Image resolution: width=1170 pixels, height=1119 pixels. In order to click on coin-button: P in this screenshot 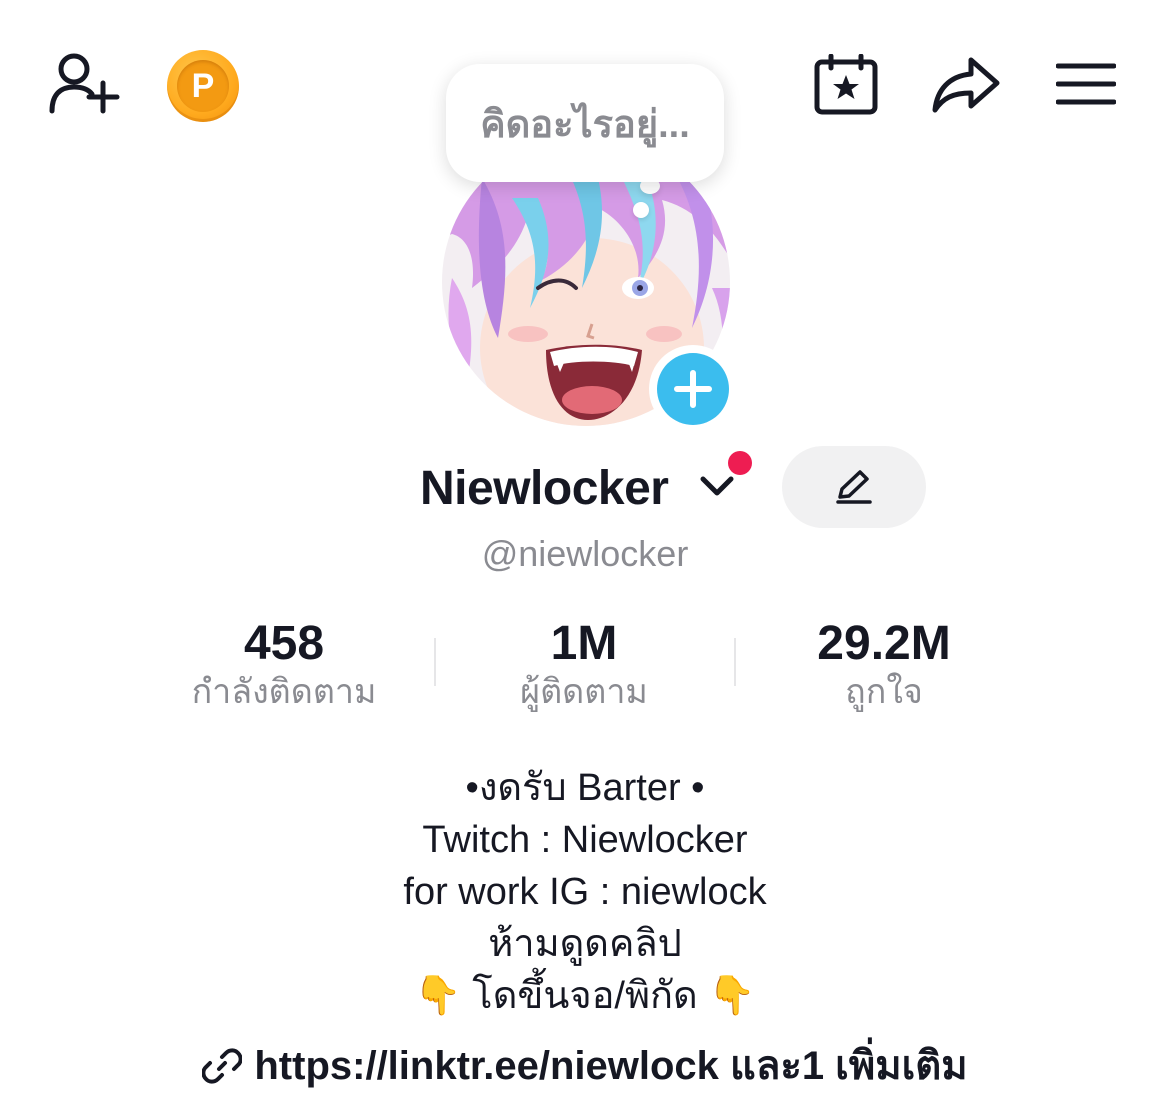, I will do `click(203, 86)`.